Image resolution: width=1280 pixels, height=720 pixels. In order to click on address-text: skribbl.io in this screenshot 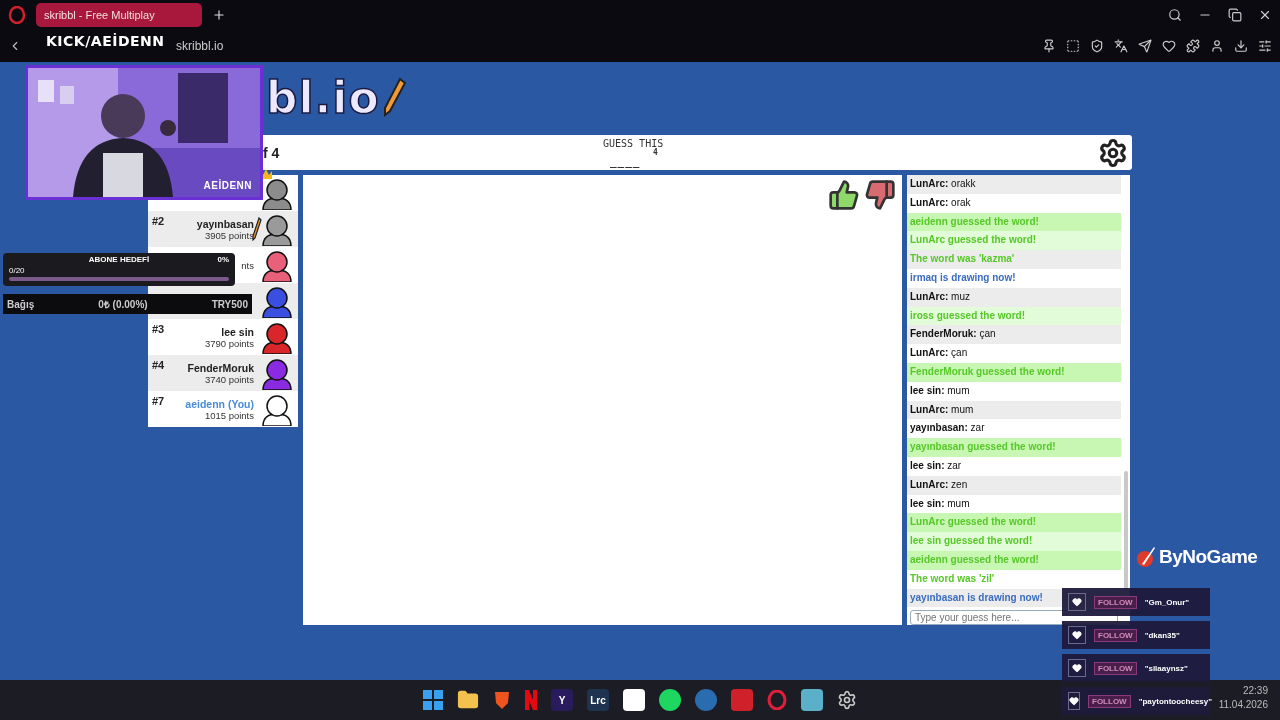, I will do `click(200, 46)`.